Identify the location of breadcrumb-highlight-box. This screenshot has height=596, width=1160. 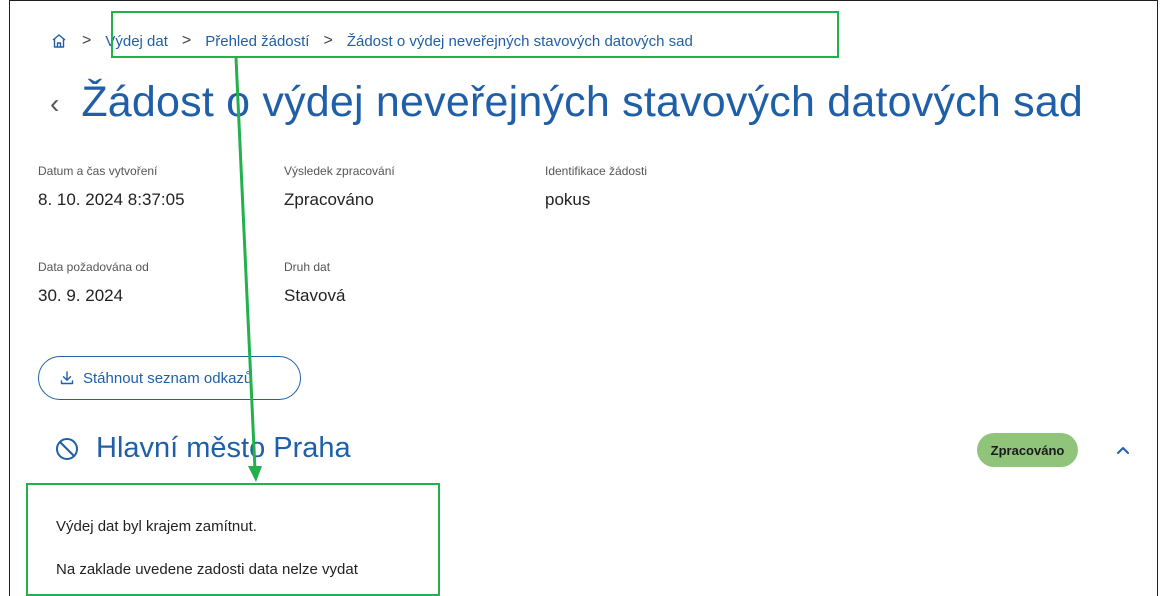
(475, 34).